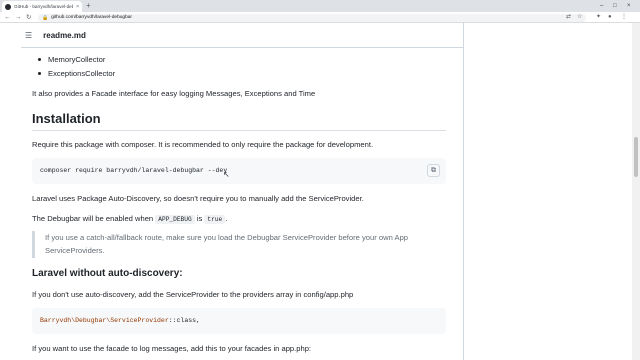 The image size is (640, 360). What do you see at coordinates (636, 157) in the screenshot?
I see `scrollbar-thumb` at bounding box center [636, 157].